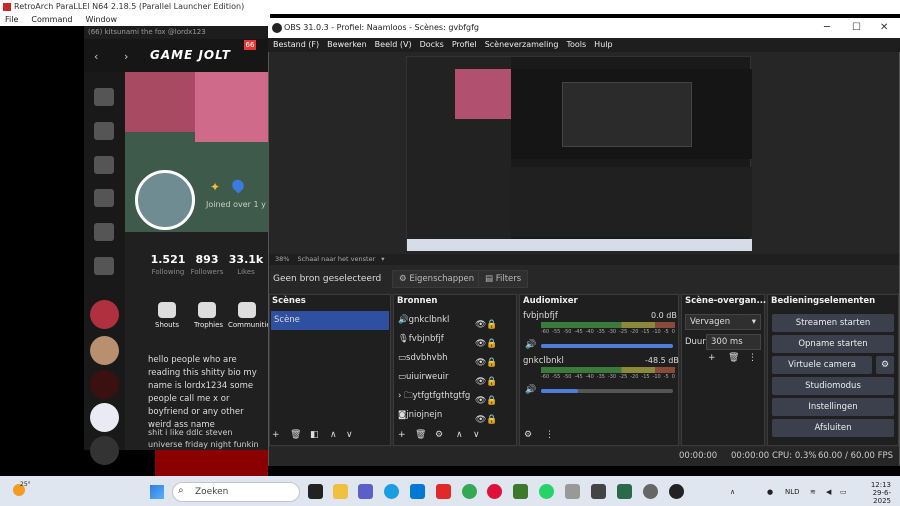  I want to click on menu-bestand: Bestand (F), so click(296, 44).